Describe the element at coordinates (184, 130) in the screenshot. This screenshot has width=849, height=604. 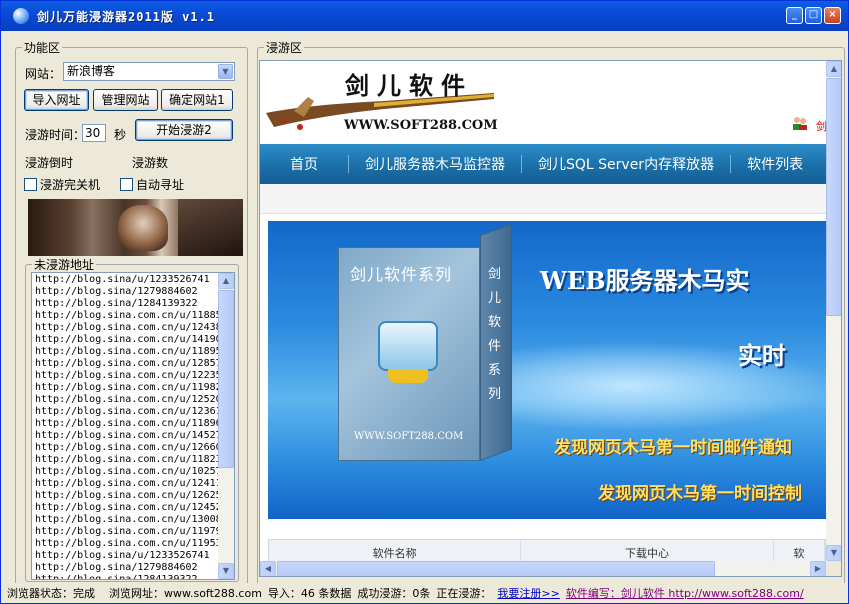
I see `start-browse-button: 开始浸游2` at that location.